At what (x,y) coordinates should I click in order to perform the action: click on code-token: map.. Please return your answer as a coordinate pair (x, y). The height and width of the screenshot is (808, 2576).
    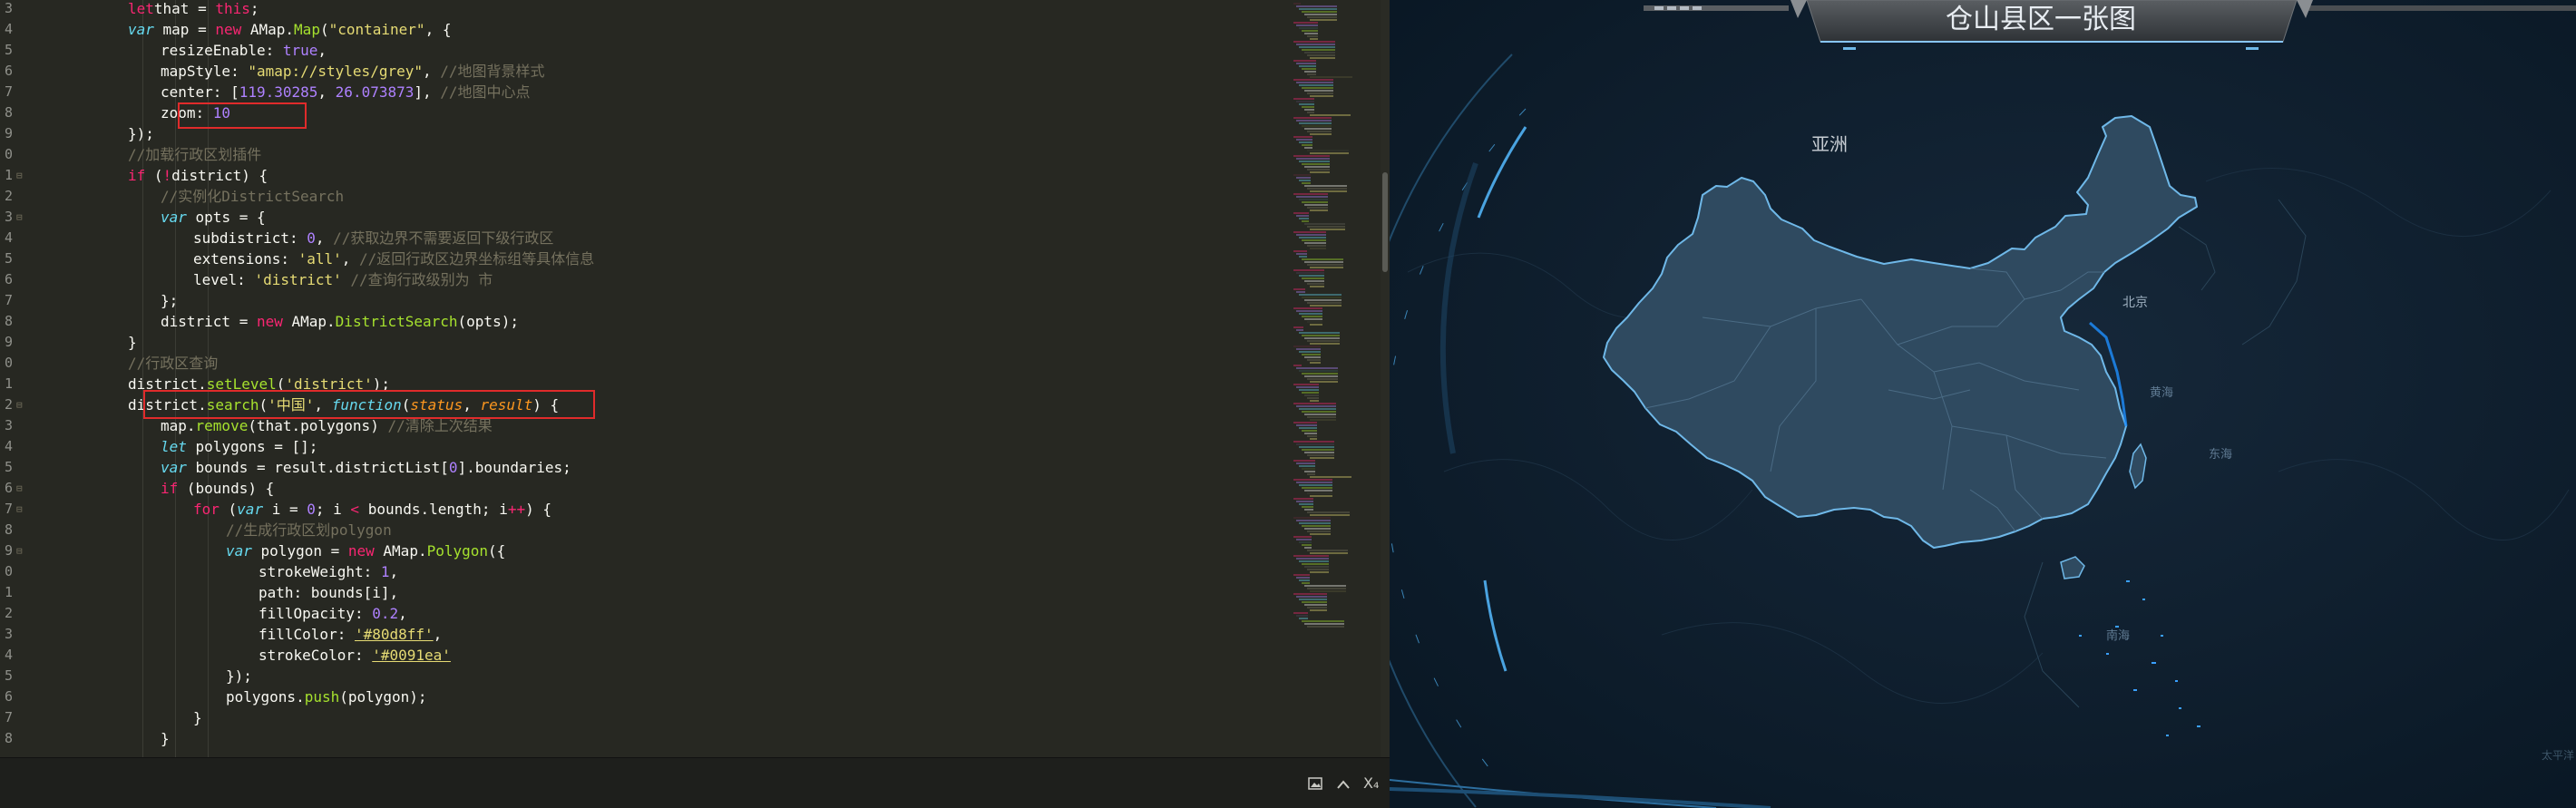
    Looking at the image, I should click on (178, 425).